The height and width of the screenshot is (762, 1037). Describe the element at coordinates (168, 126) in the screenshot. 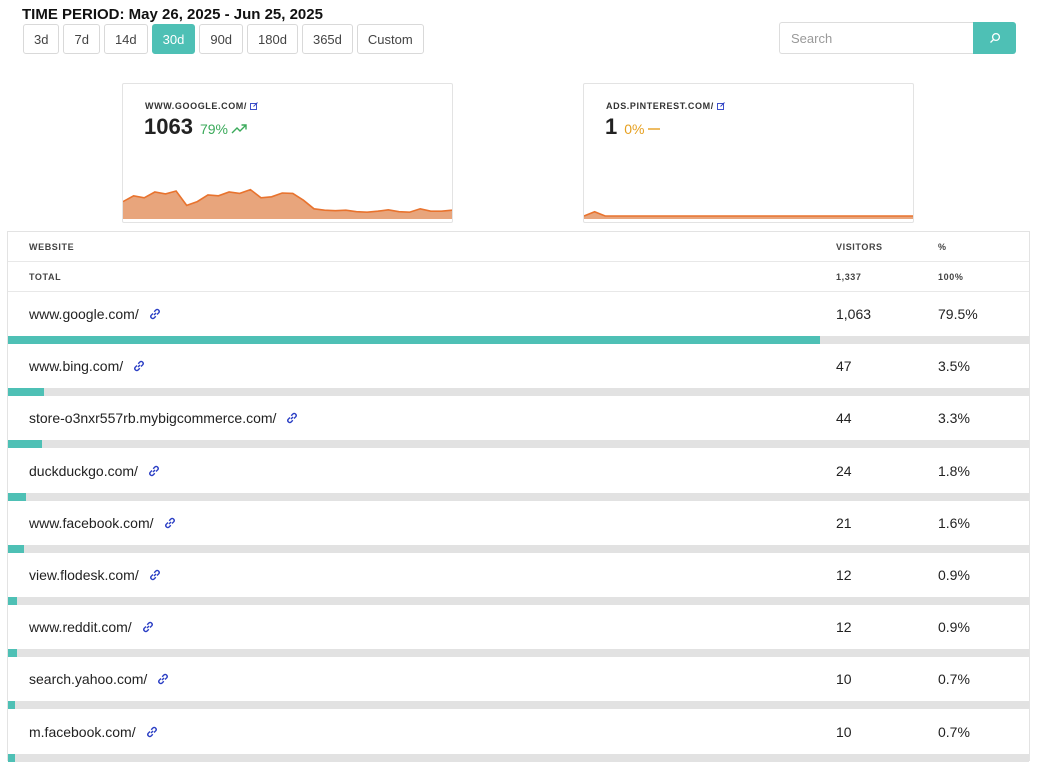

I see `card-visitor-count: 1063` at that location.